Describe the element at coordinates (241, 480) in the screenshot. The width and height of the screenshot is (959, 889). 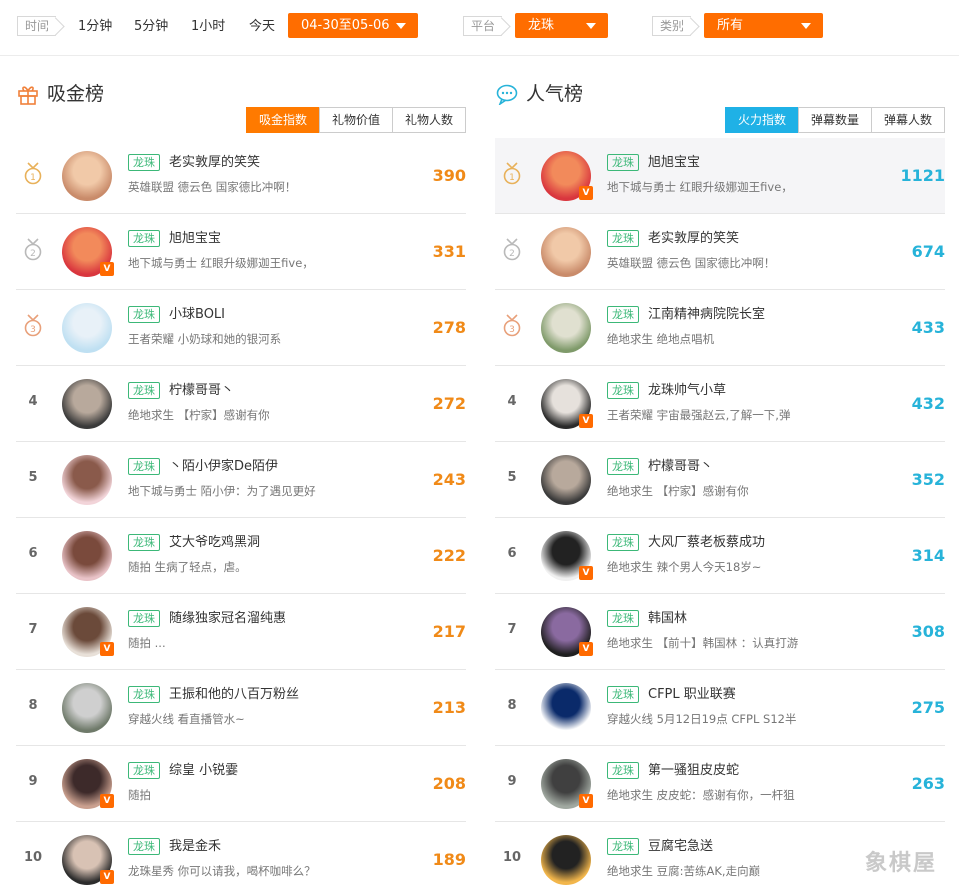
I see `list-item: 5 龙珠 丶陌小伊家De陌伊 地下城与勇士 陌小伊：为了遇见更好 243` at that location.